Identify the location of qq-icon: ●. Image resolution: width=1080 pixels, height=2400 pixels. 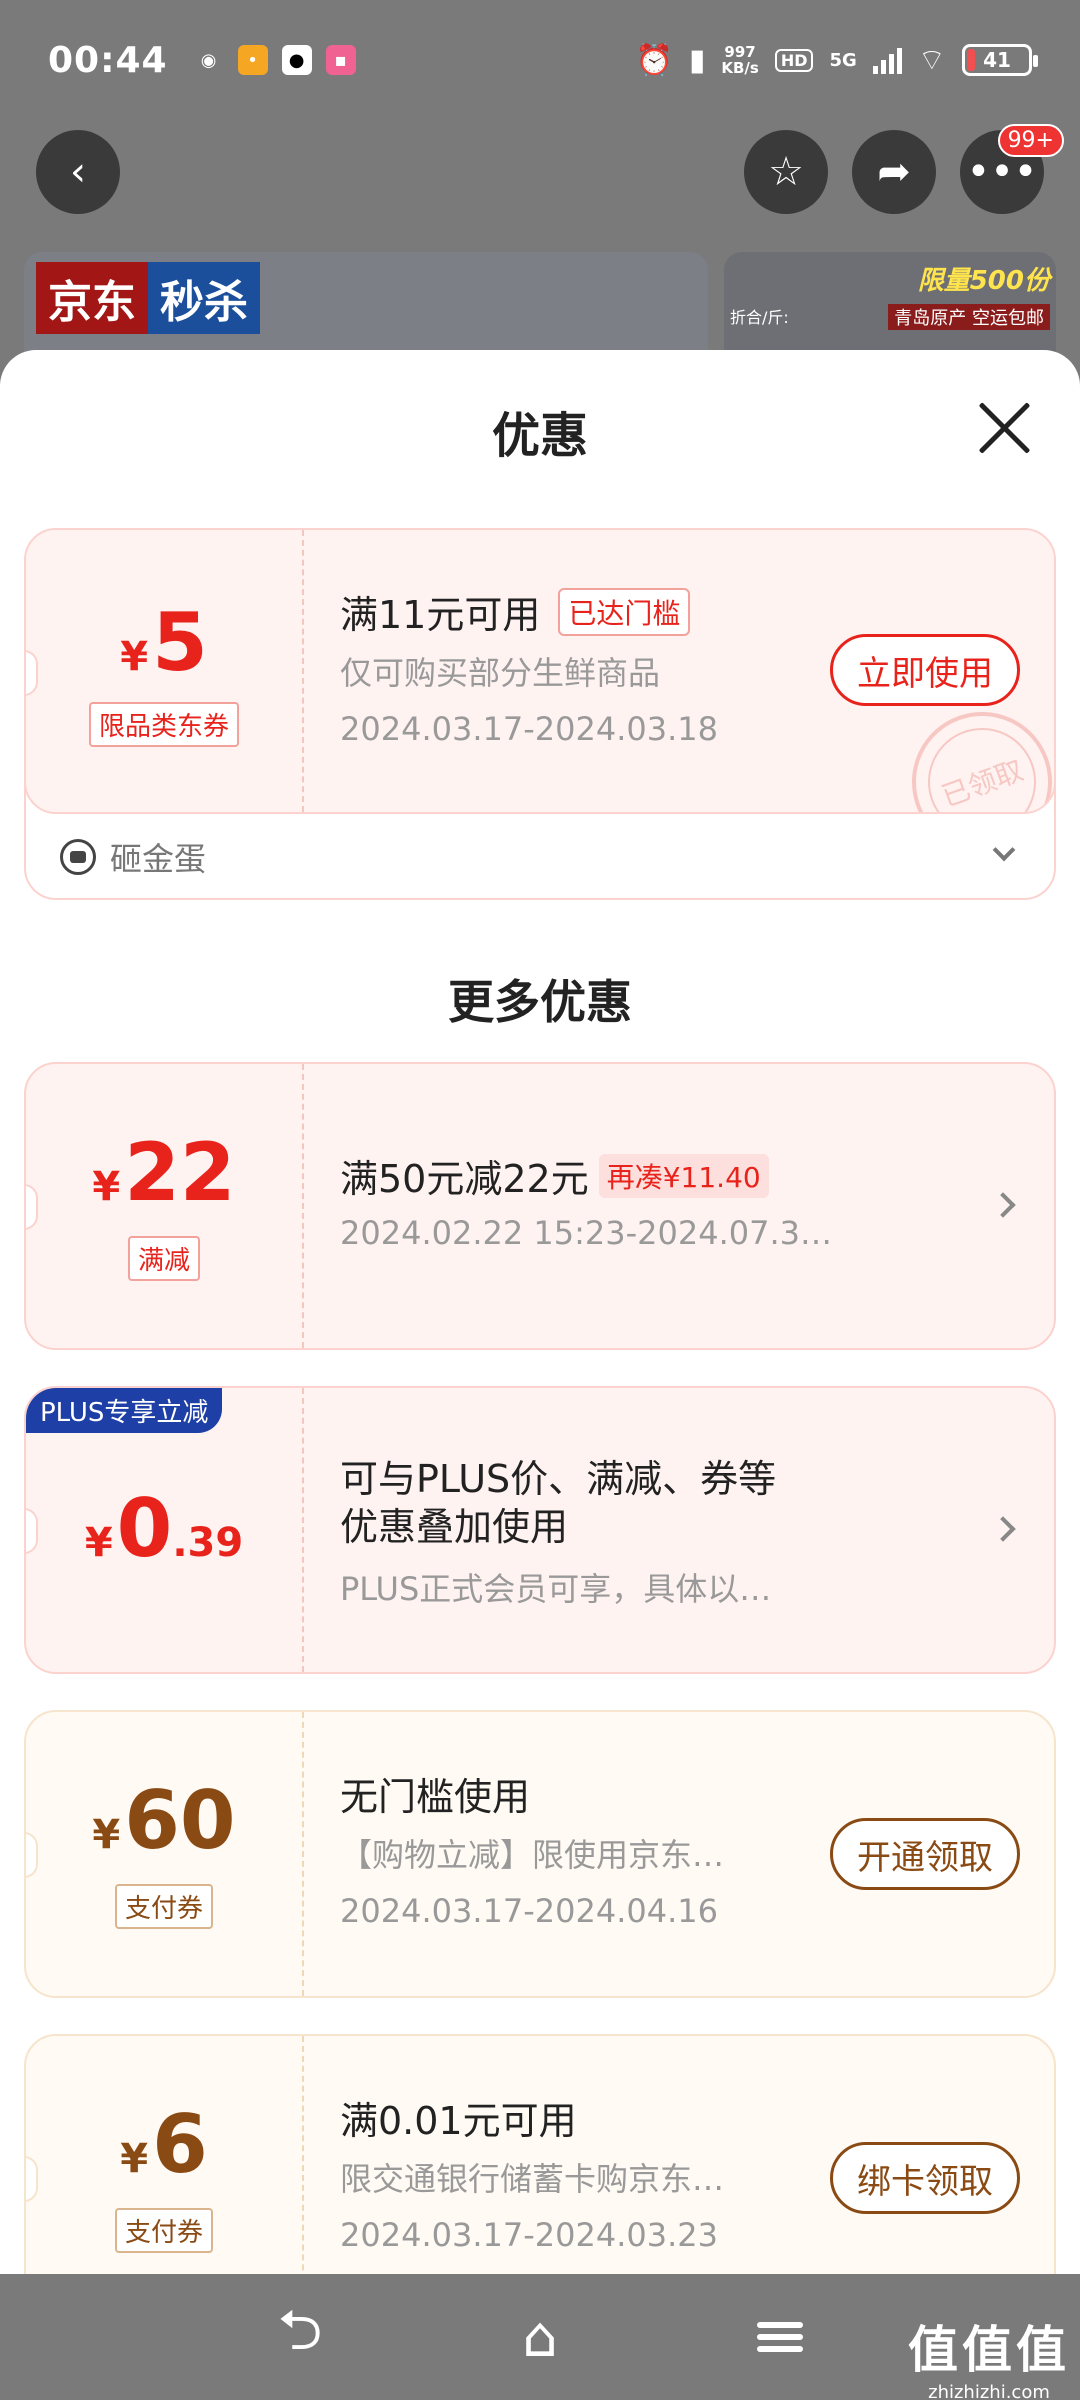
(296, 60).